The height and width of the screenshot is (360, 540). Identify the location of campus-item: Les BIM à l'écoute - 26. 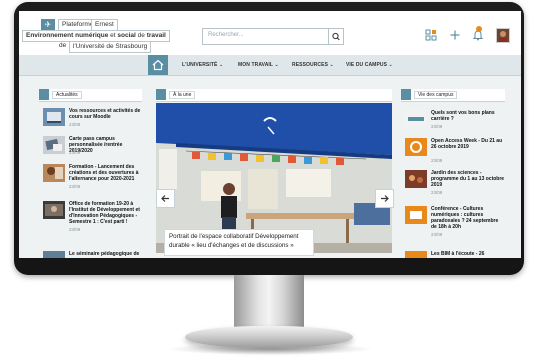
(455, 254).